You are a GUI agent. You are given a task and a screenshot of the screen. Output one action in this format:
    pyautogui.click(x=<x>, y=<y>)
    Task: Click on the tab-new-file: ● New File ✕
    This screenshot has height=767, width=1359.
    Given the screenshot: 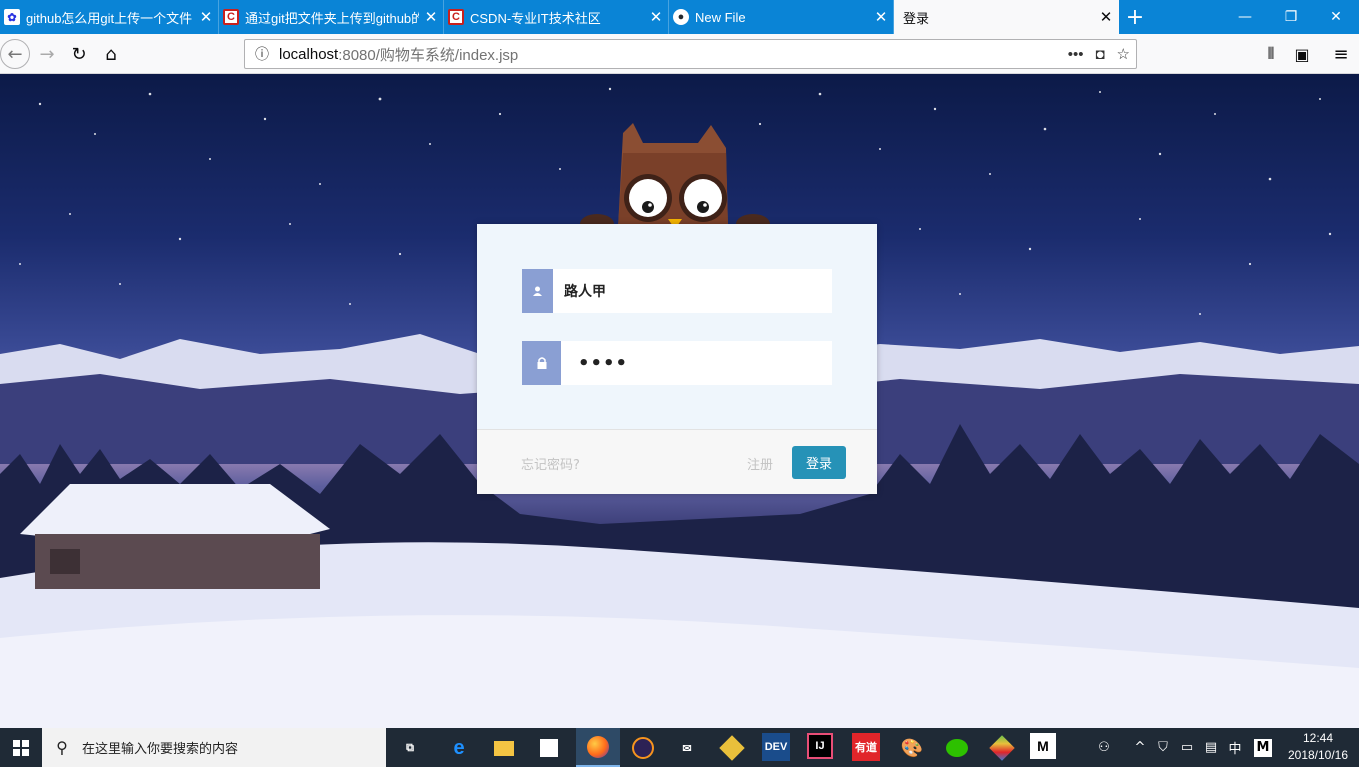 What is the action you would take?
    pyautogui.click(x=781, y=17)
    